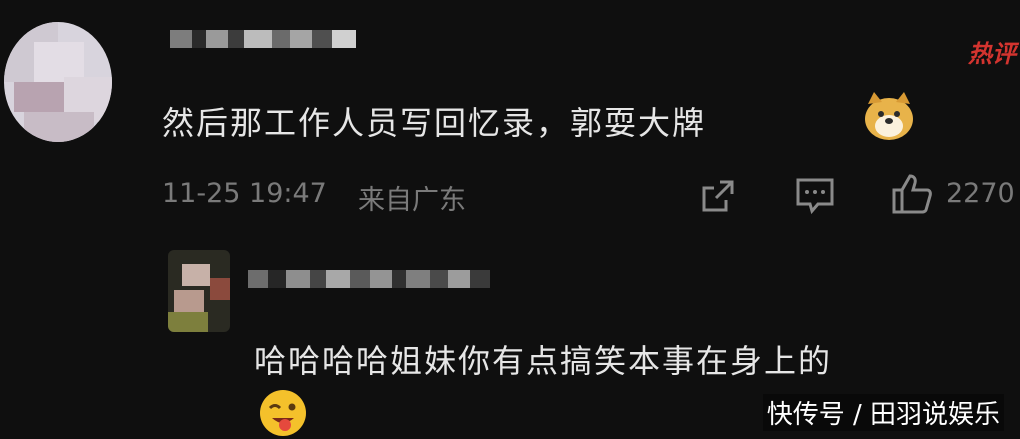 The image size is (1020, 439). Describe the element at coordinates (889, 116) in the screenshot. I see `dog-face-emoji` at that location.